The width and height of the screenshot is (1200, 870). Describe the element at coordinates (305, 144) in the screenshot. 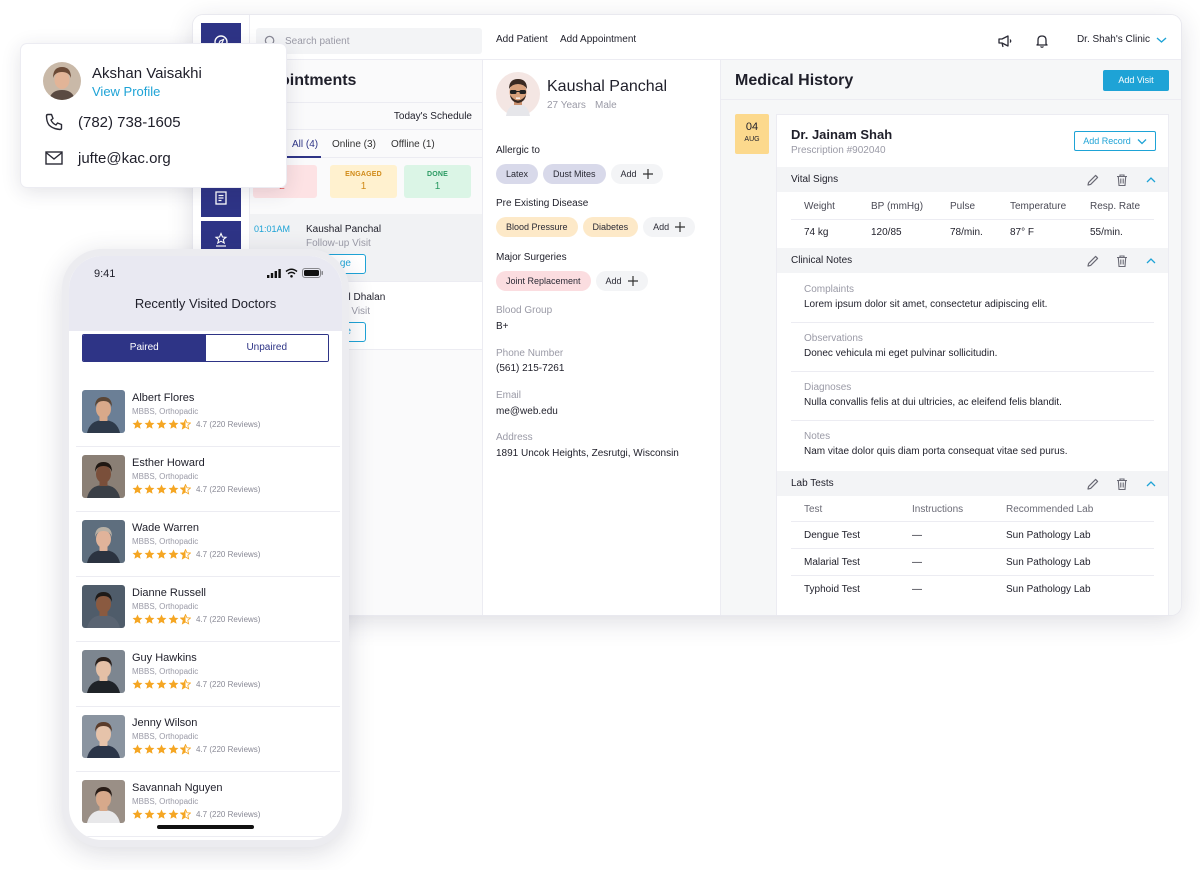

I see `tab-all: All (4)` at that location.